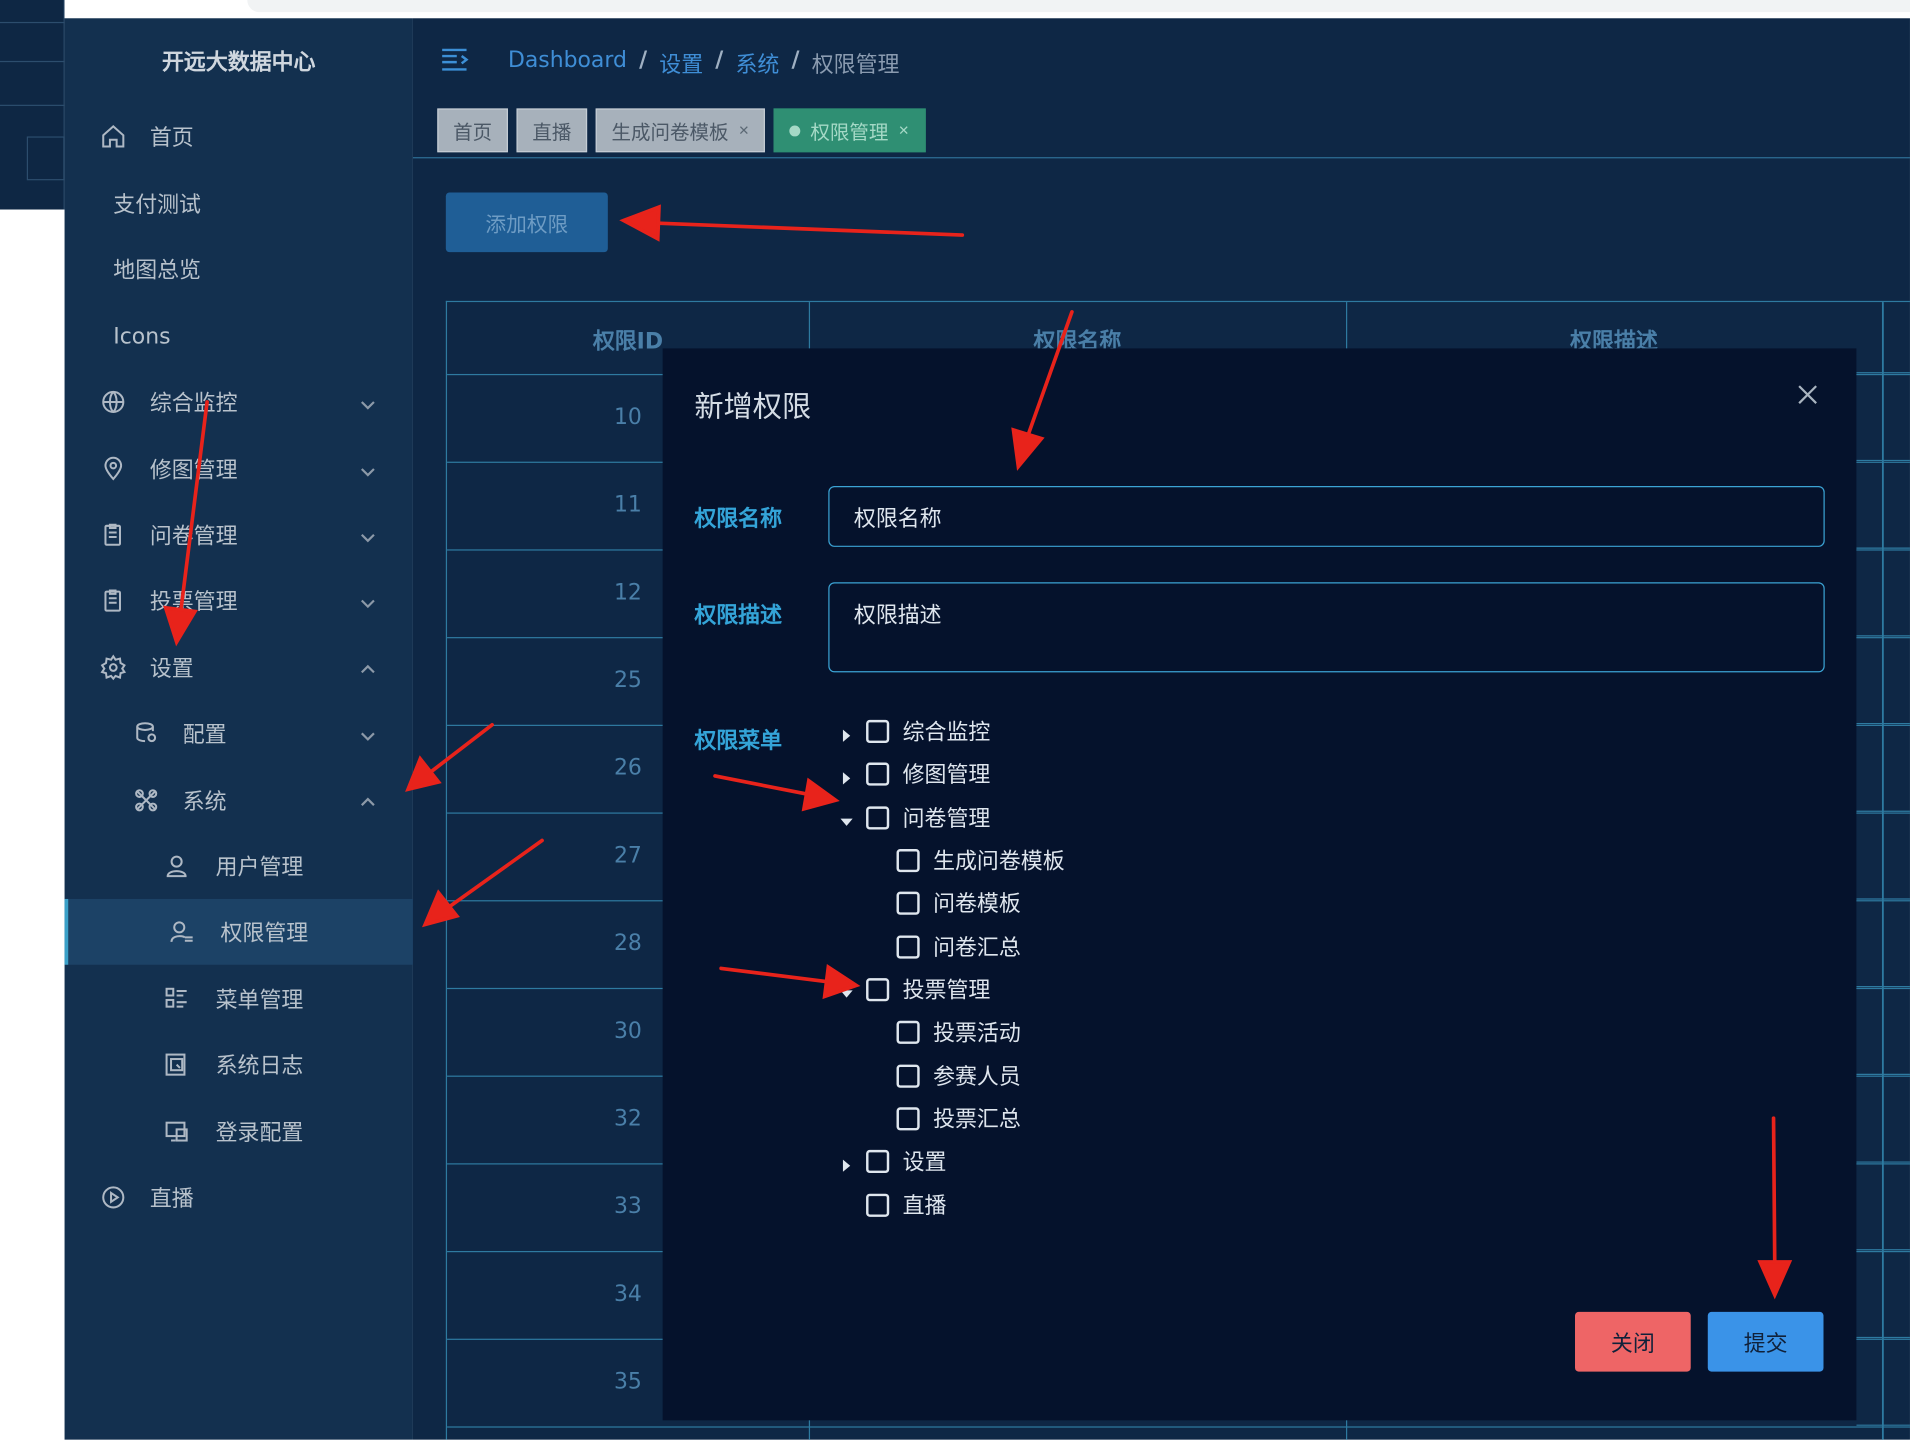  Describe the element at coordinates (924, 1162) in the screenshot. I see `tree-node-label: 设置` at that location.